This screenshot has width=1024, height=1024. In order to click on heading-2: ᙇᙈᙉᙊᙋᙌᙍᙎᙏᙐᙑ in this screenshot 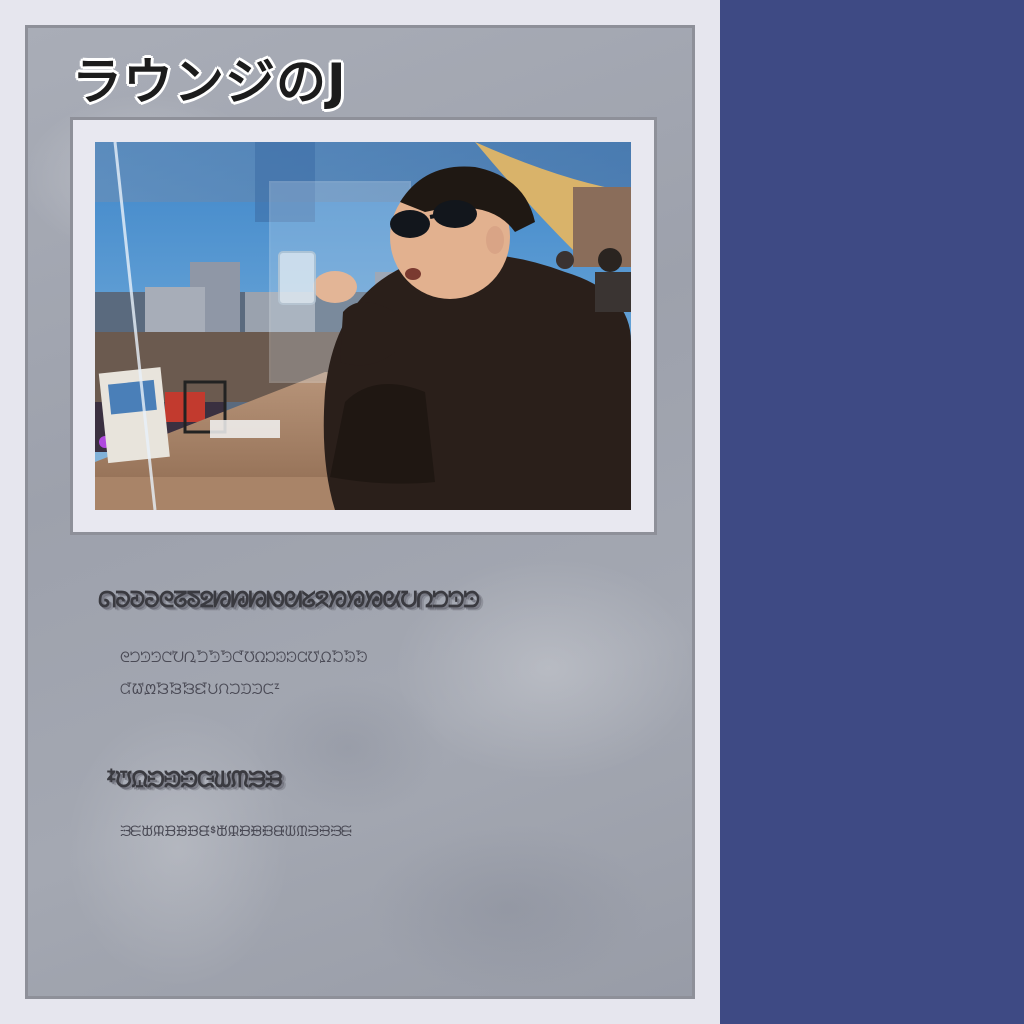, I will do `click(194, 780)`.